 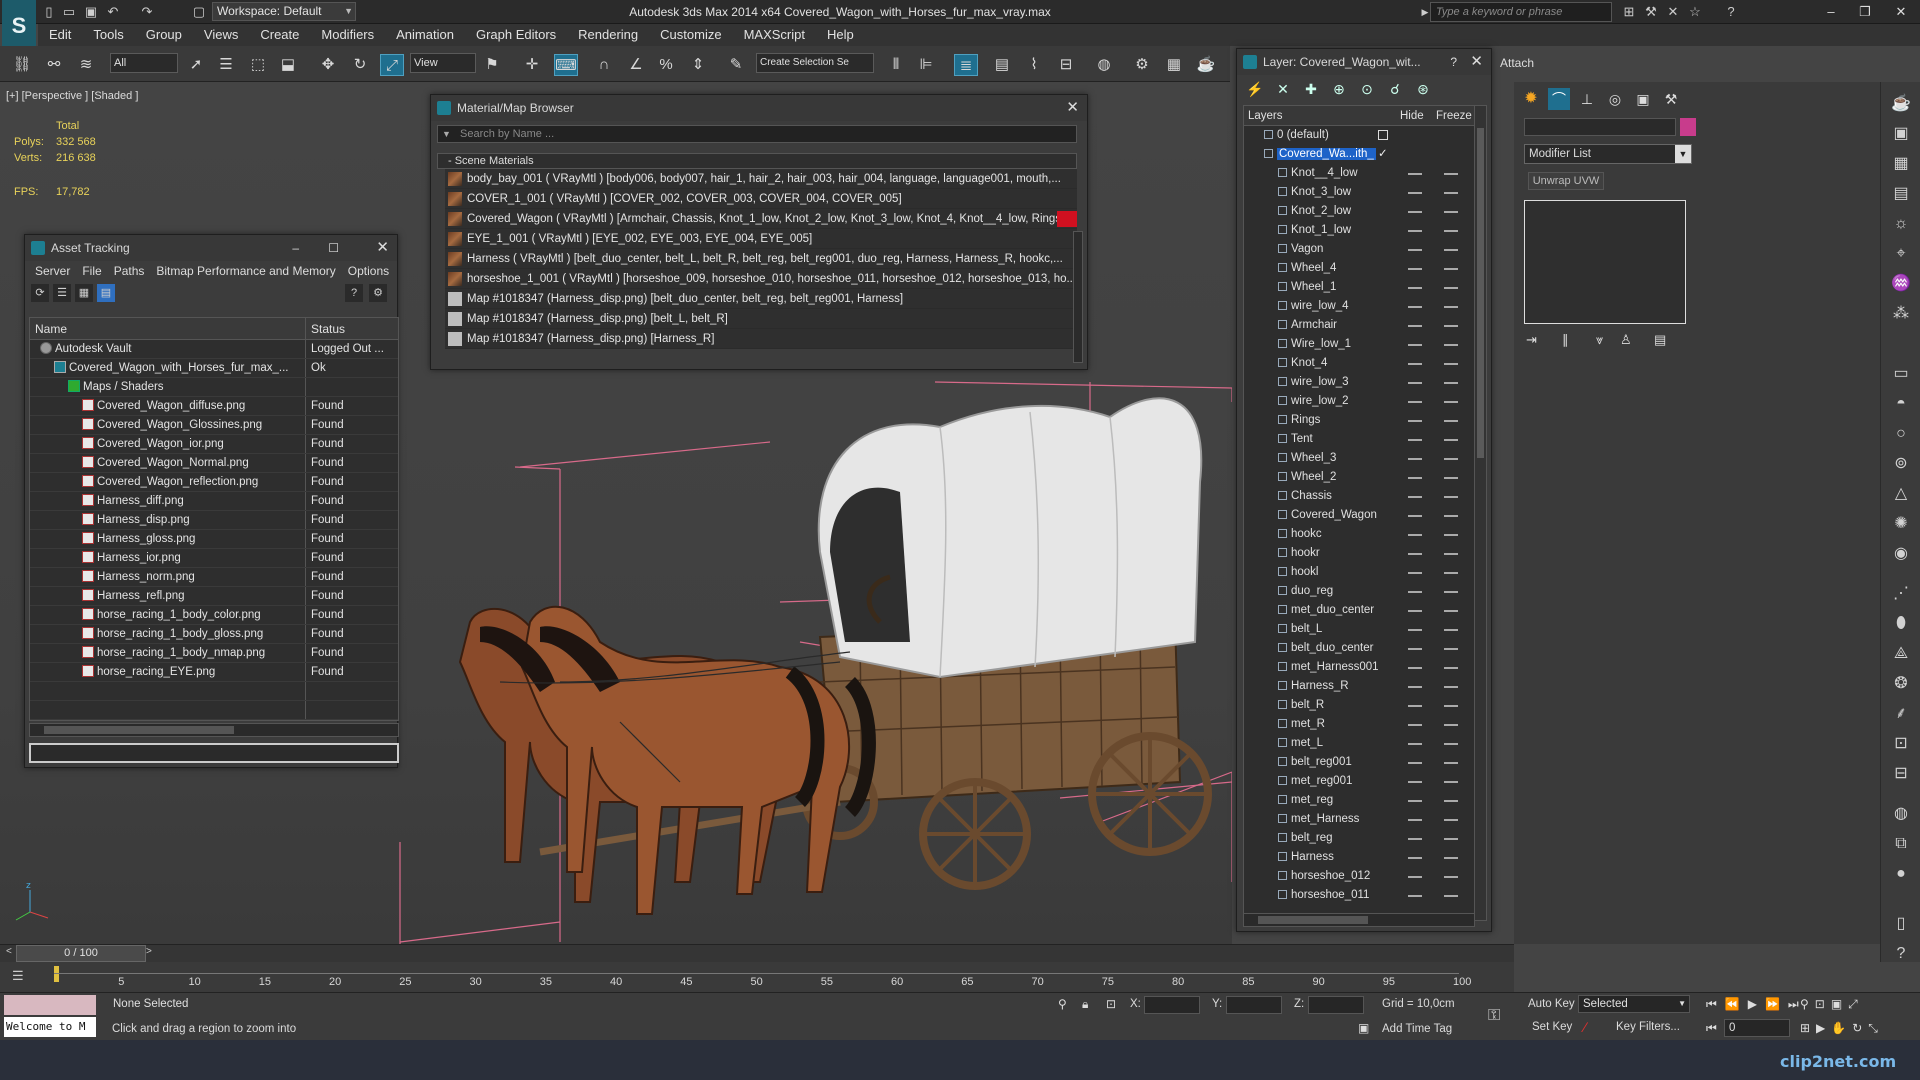 What do you see at coordinates (86, 65) in the screenshot?
I see `bind-space-warp-icon: ≋` at bounding box center [86, 65].